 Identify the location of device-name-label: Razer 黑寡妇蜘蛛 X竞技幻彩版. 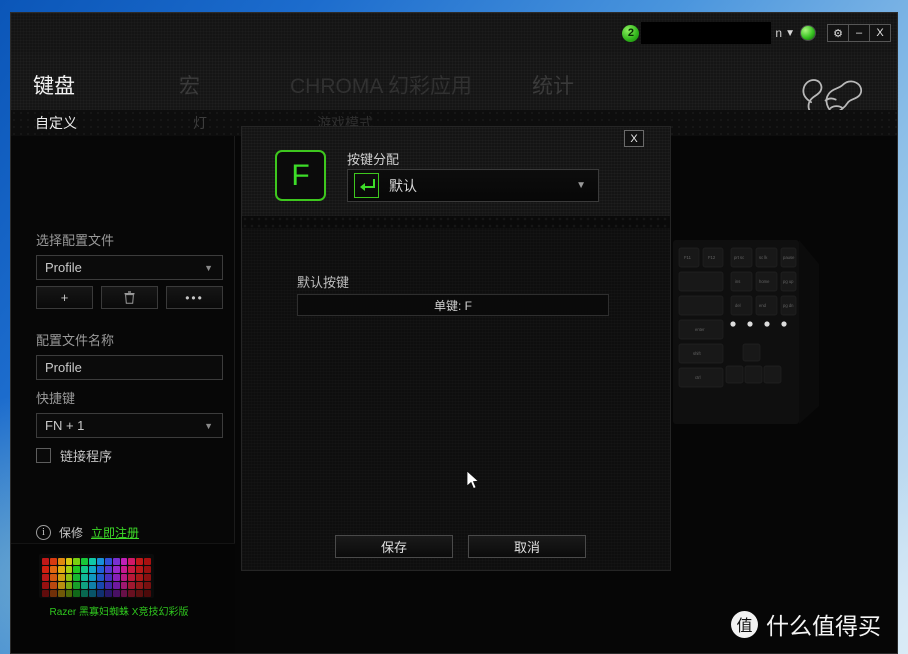
(119, 612).